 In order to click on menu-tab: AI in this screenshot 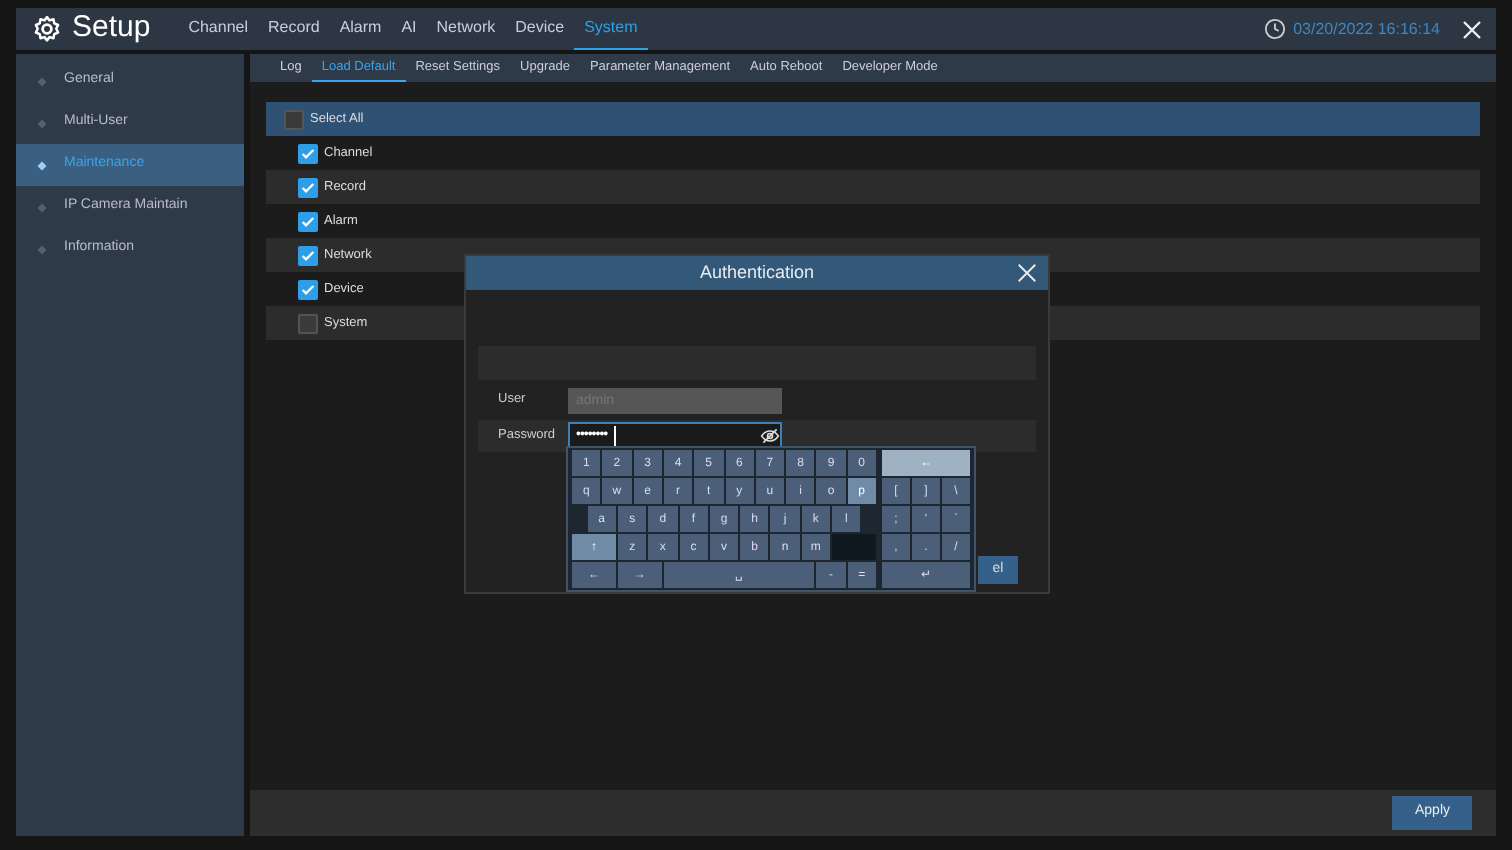, I will do `click(409, 29)`.